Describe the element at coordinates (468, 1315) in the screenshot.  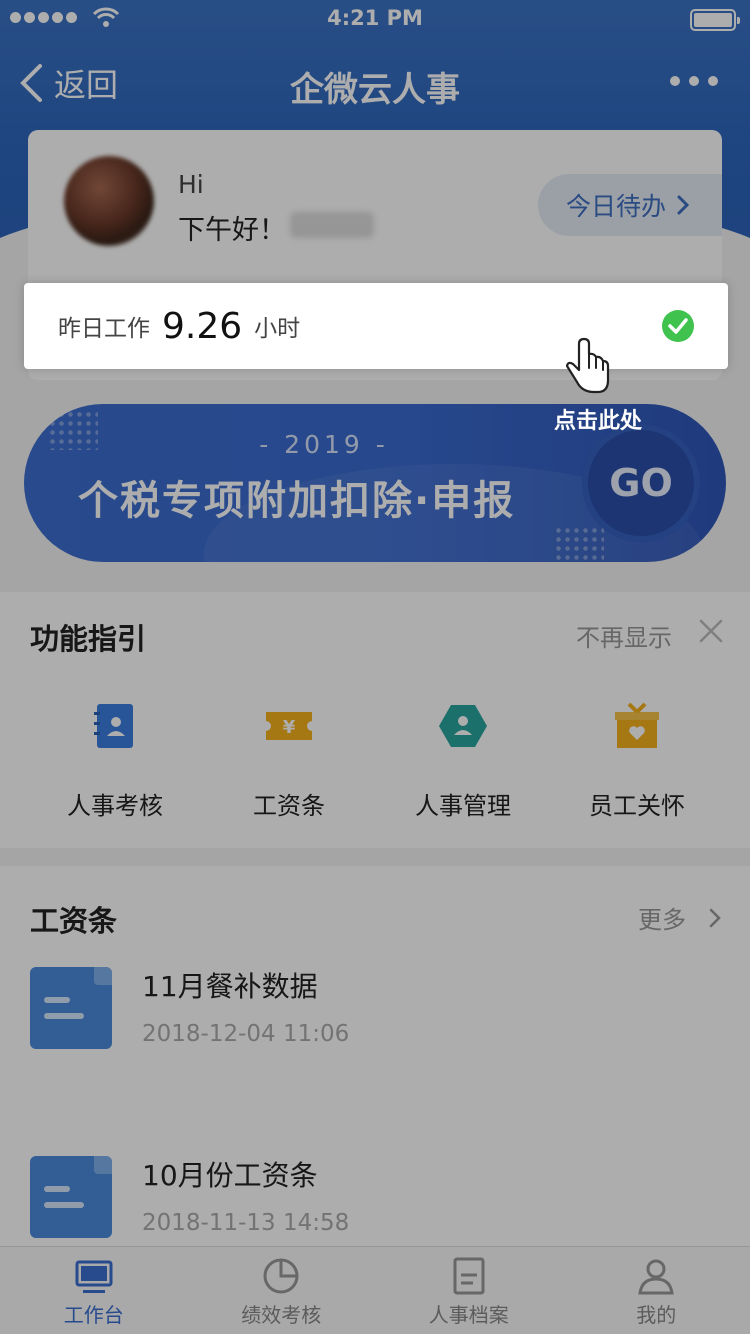
I see `tab-label: 人事档案` at that location.